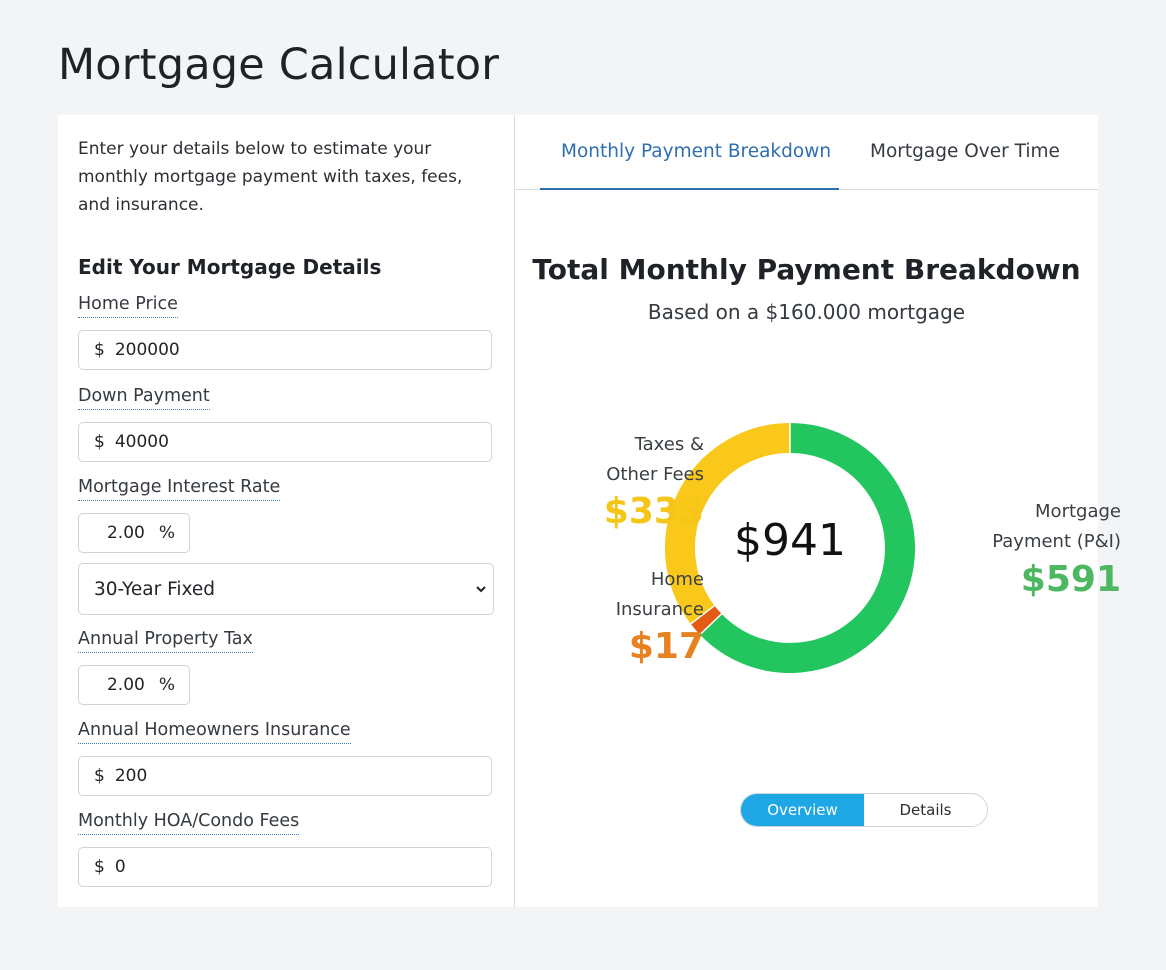  I want to click on mortgage-label-line1: Mortgage, so click(1078, 511).